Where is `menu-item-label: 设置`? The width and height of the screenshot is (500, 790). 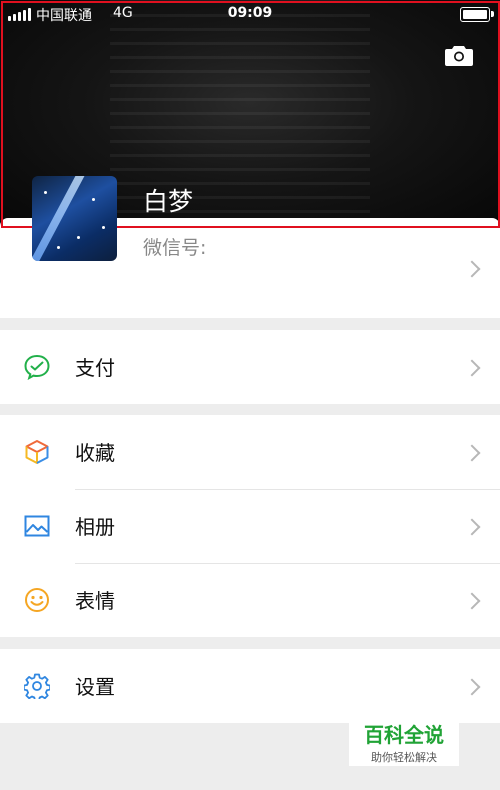 menu-item-label: 设置 is located at coordinates (95, 687).